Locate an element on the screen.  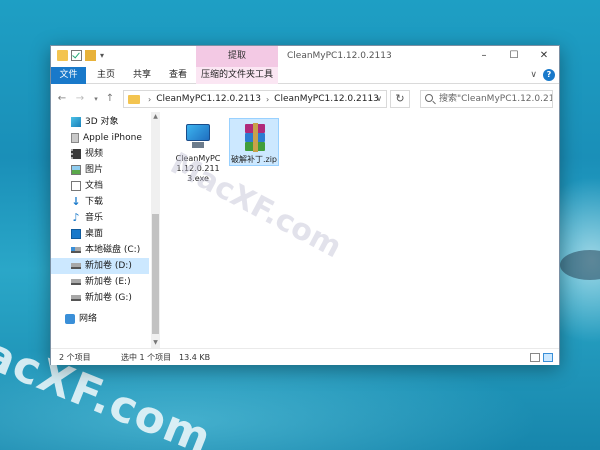
file-item: CleanMyPC1.12.0.2113.exe is located at coordinates (198, 151).